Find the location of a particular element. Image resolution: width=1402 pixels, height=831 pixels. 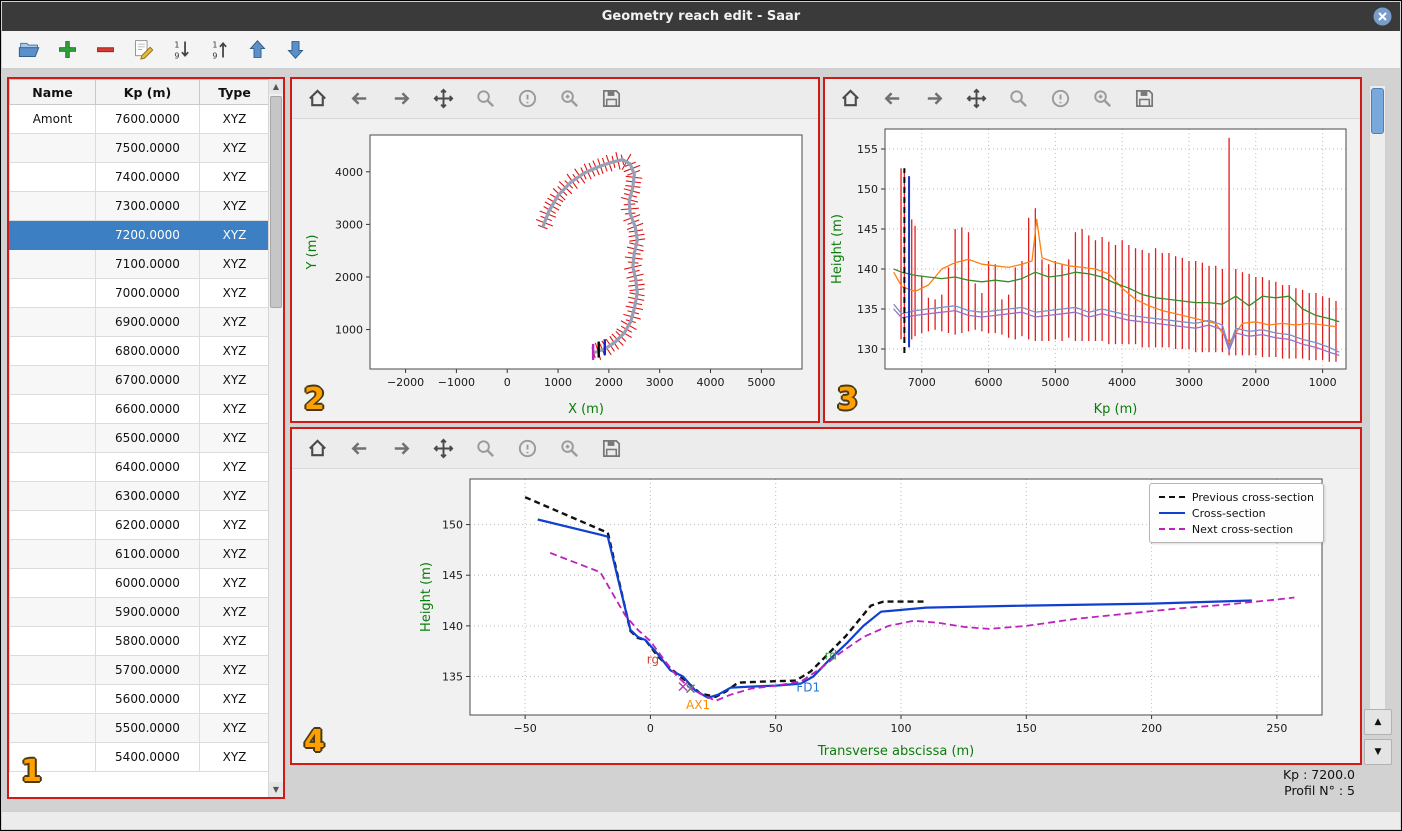

main-scrollbar is located at coordinates (1377, 398).